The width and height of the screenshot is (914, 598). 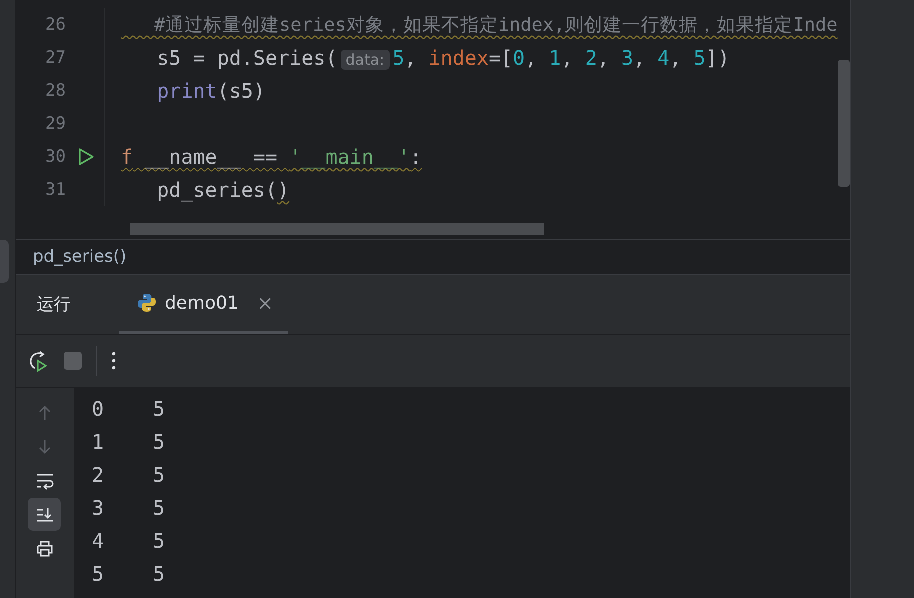 I want to click on panel-title: 运行, so click(x=53, y=305).